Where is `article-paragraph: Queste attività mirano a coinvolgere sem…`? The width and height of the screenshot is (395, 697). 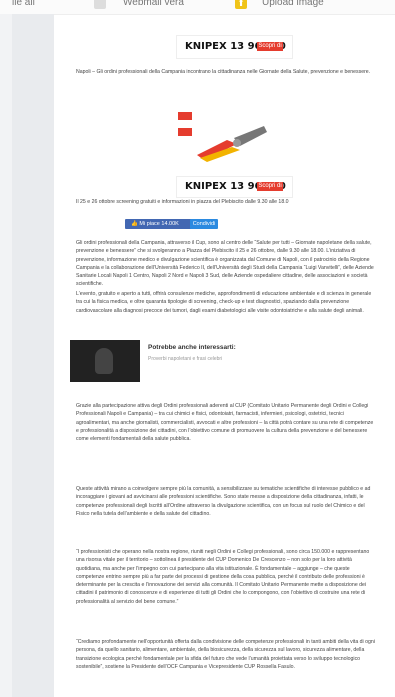 article-paragraph: Queste attività mirano a coinvolgere sem… is located at coordinates (223, 501).